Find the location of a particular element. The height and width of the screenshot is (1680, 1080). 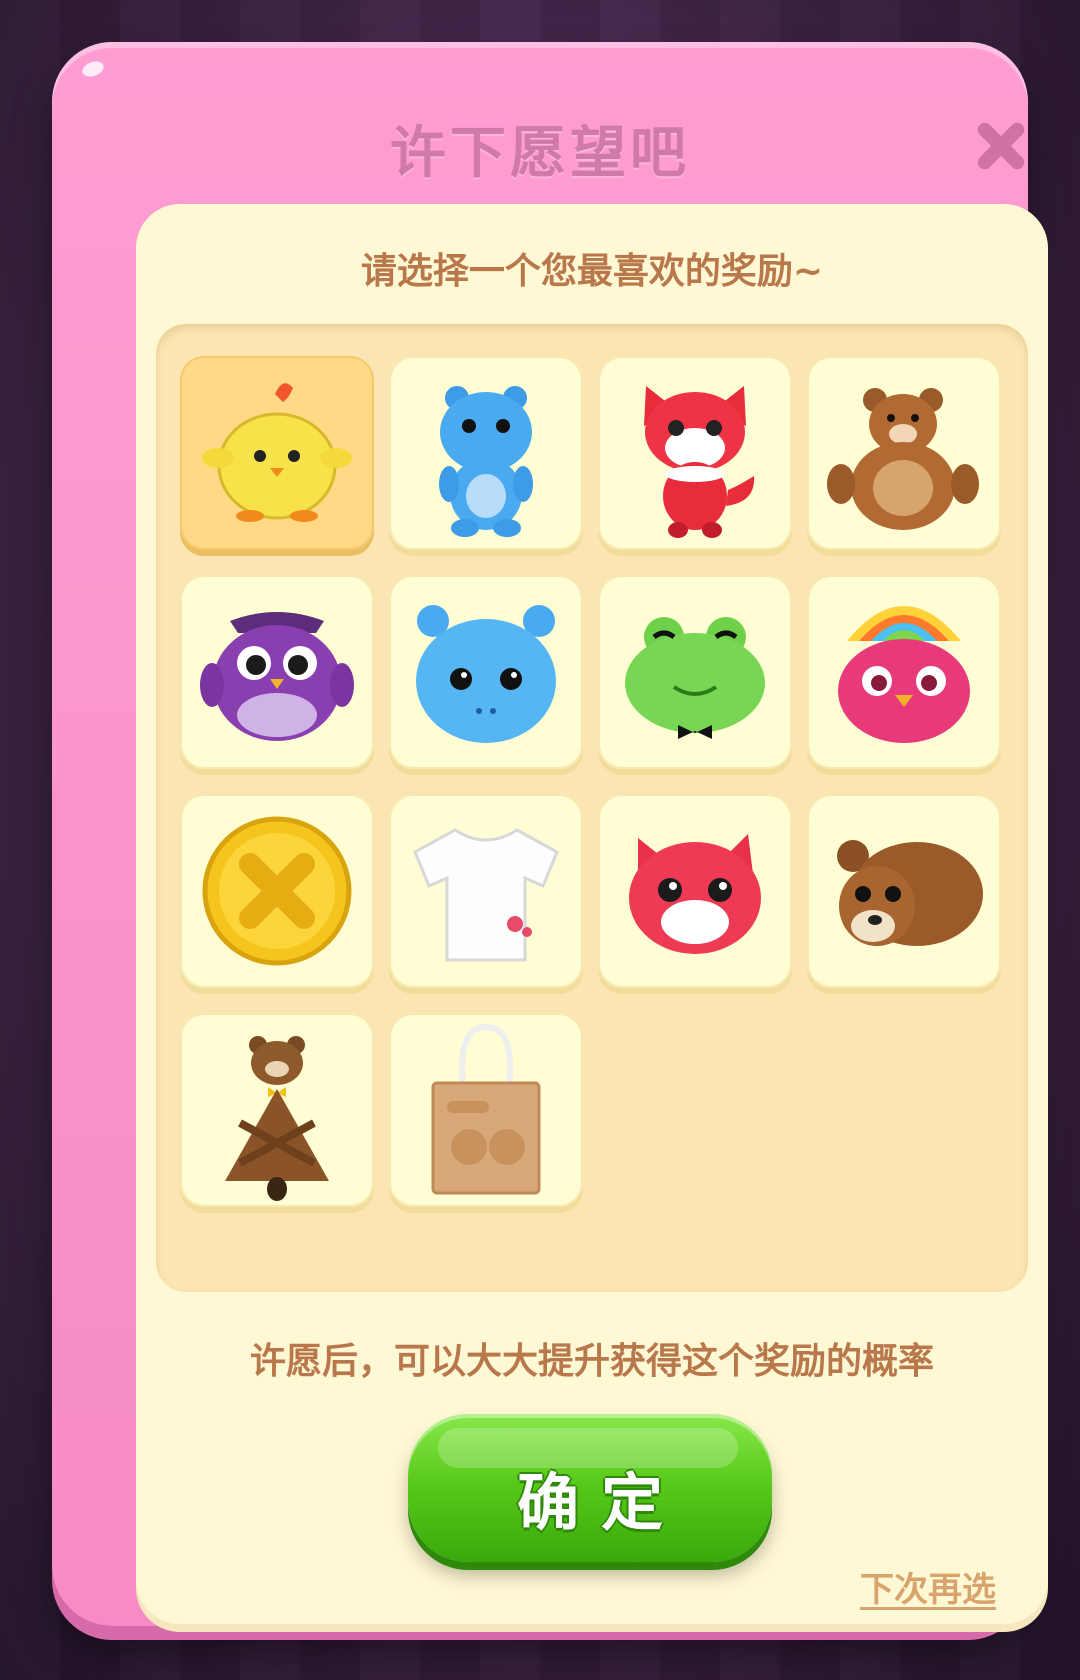

reward-tile-rainbow-bird is located at coordinates (904, 672).